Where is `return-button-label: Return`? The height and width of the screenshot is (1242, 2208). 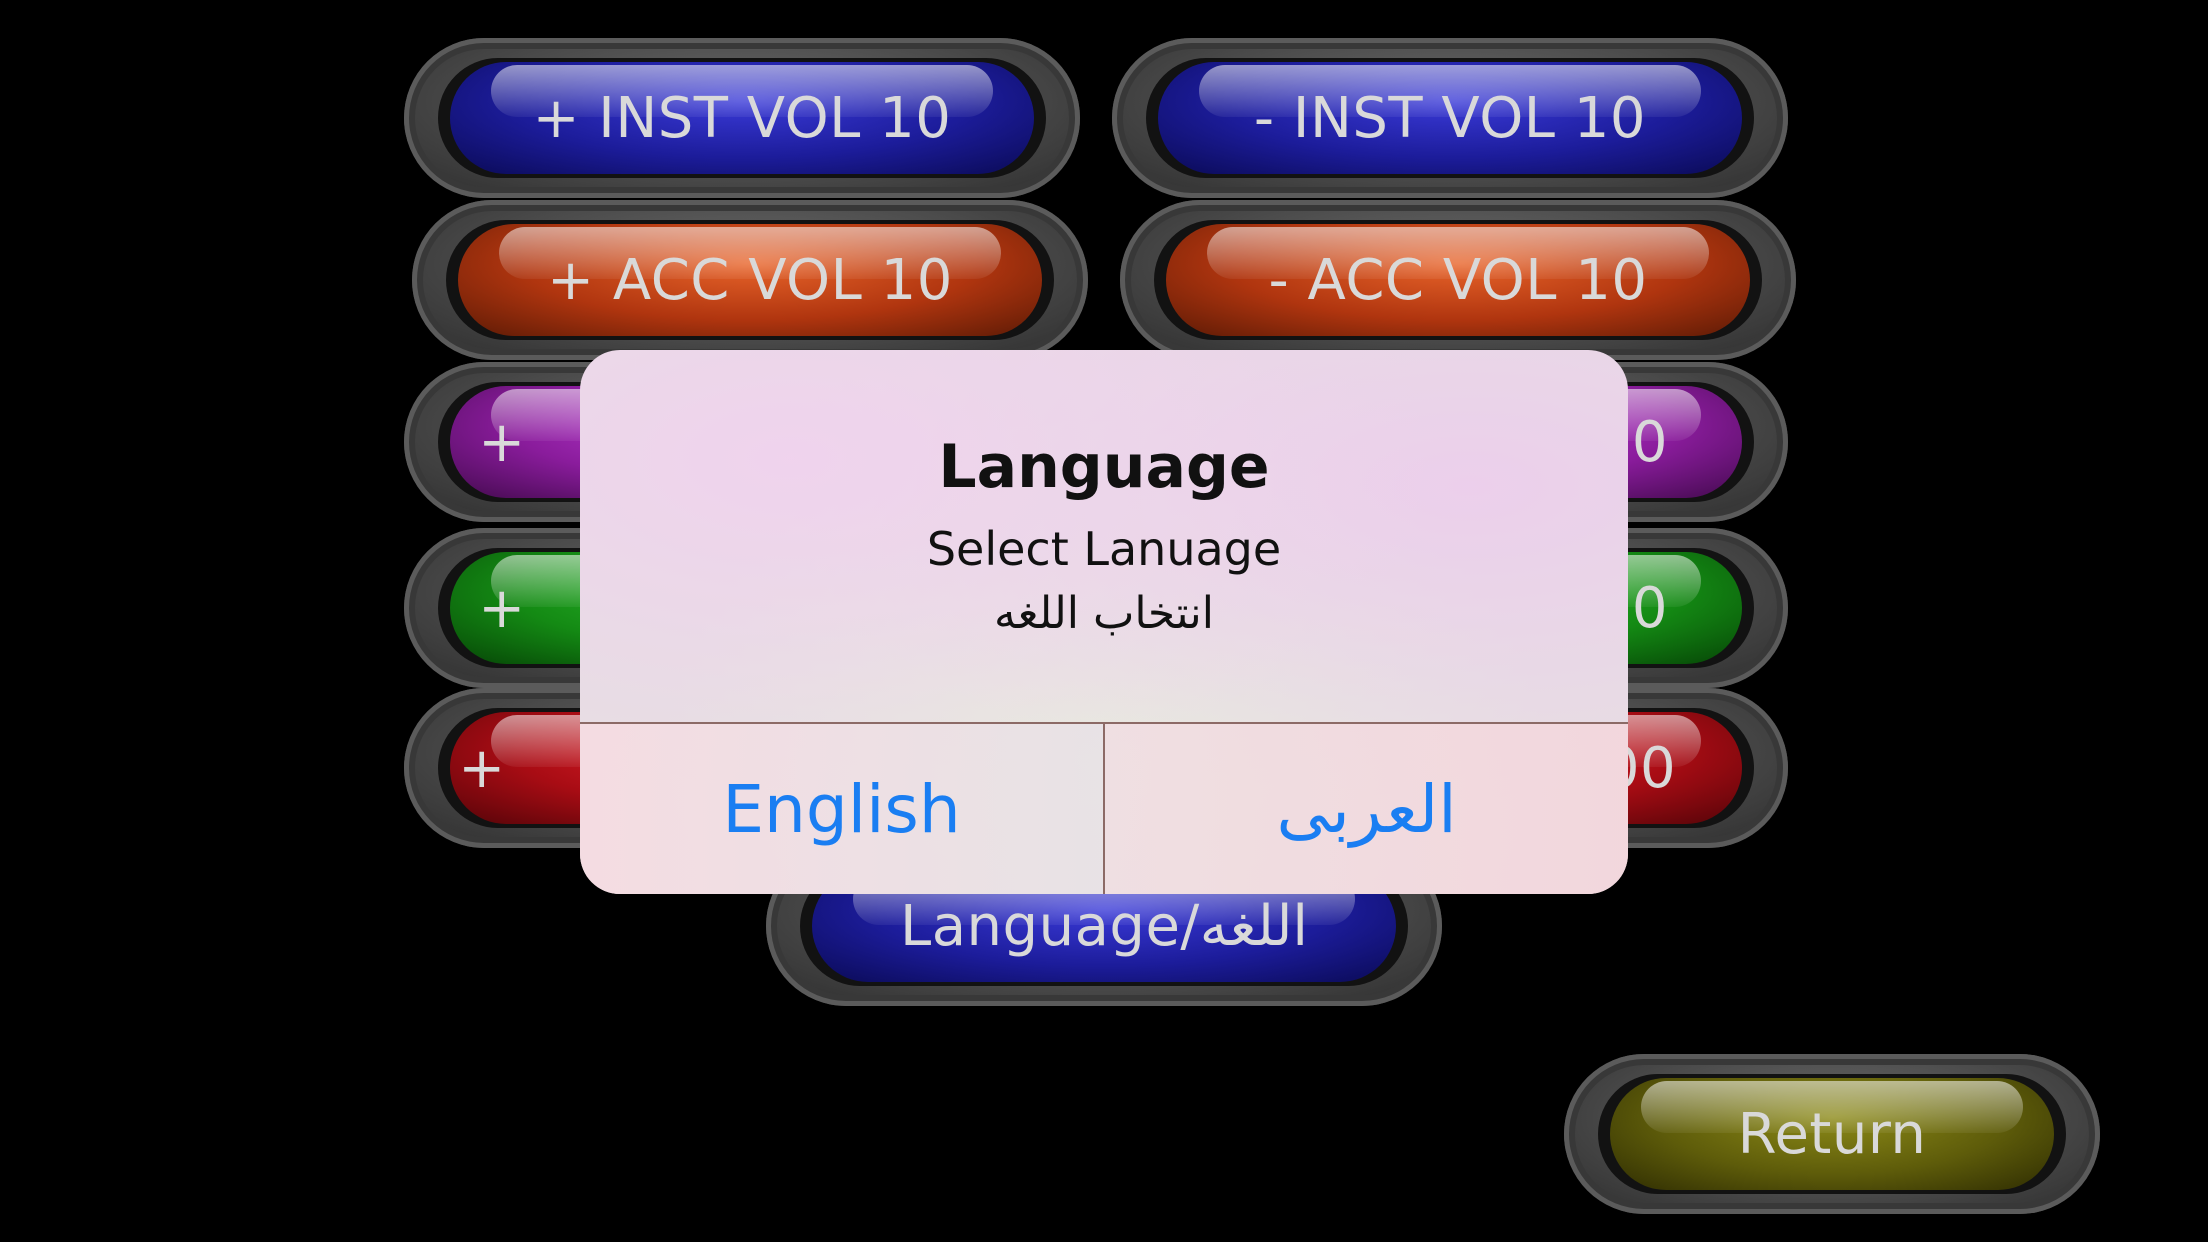 return-button-label: Return is located at coordinates (1832, 1134).